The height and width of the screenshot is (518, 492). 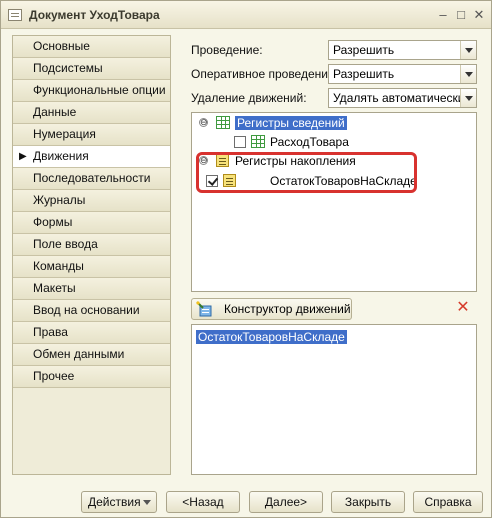 What do you see at coordinates (114, 502) in the screenshot?
I see `actions-label: Действия` at bounding box center [114, 502].